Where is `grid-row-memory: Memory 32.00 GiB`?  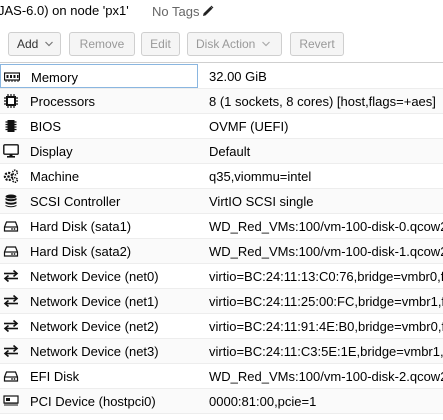
grid-row-memory: Memory 32.00 GiB is located at coordinates (221, 76).